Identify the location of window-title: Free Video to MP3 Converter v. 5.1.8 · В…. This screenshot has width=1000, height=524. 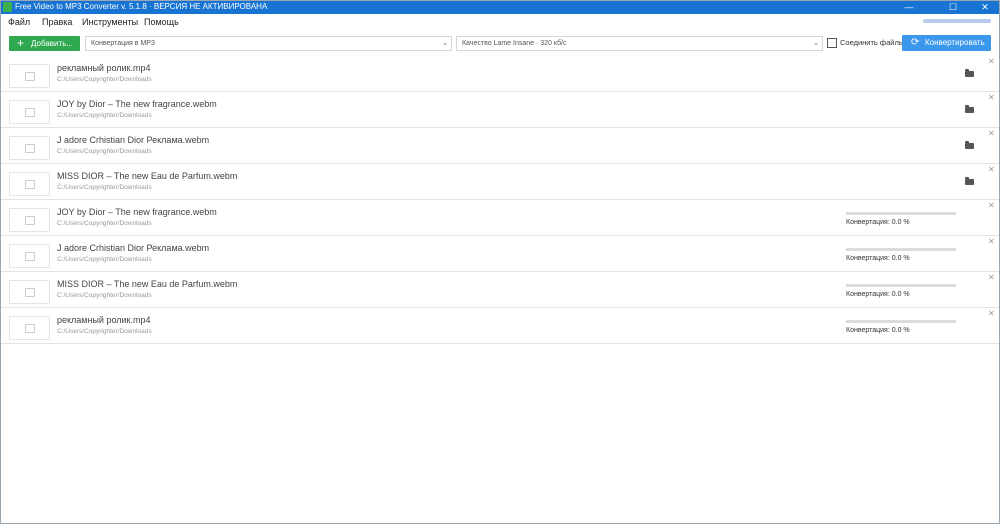
(141, 6).